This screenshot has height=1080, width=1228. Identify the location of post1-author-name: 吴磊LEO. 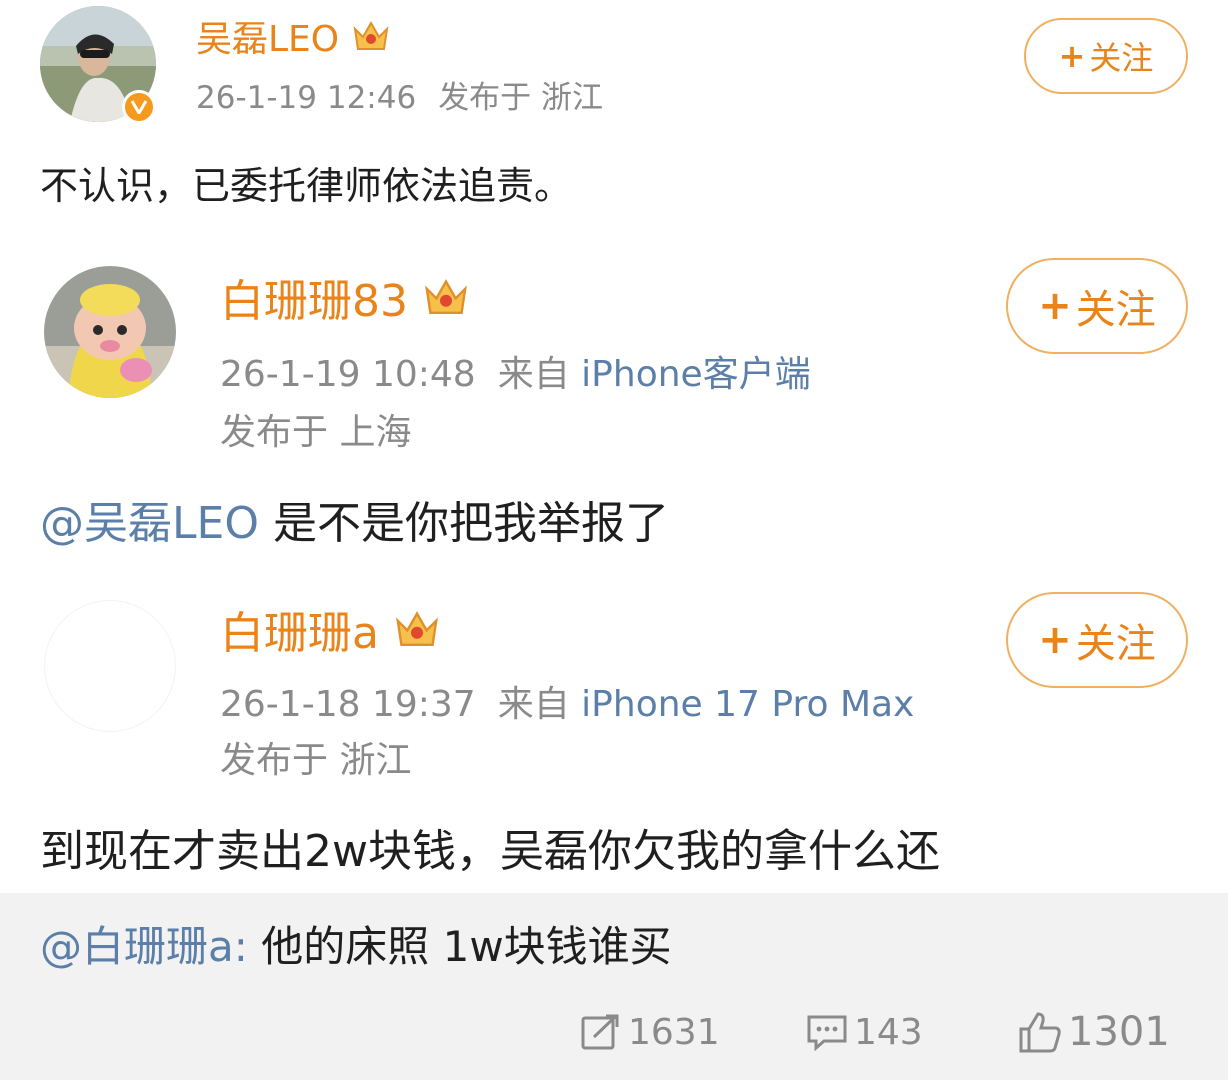
(267, 39).